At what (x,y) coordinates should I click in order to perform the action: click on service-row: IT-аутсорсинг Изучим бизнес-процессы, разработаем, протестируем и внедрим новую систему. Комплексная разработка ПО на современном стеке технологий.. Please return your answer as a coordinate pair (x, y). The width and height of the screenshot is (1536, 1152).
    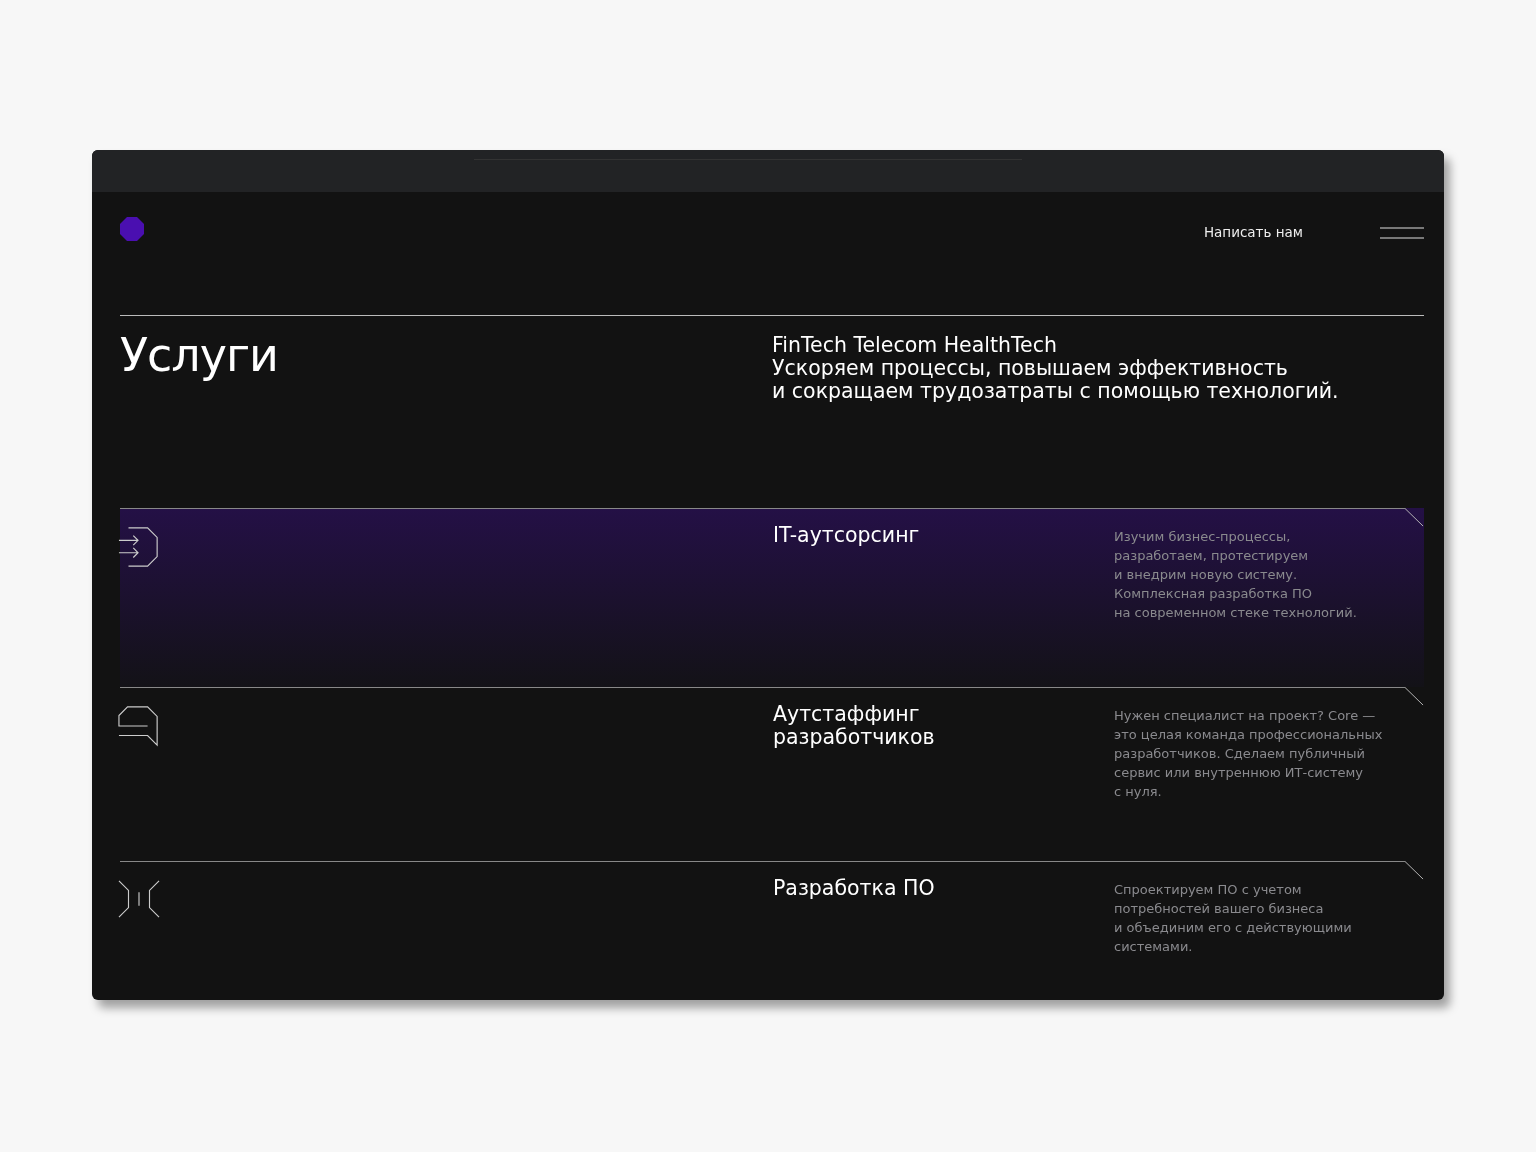
    Looking at the image, I should click on (772, 597).